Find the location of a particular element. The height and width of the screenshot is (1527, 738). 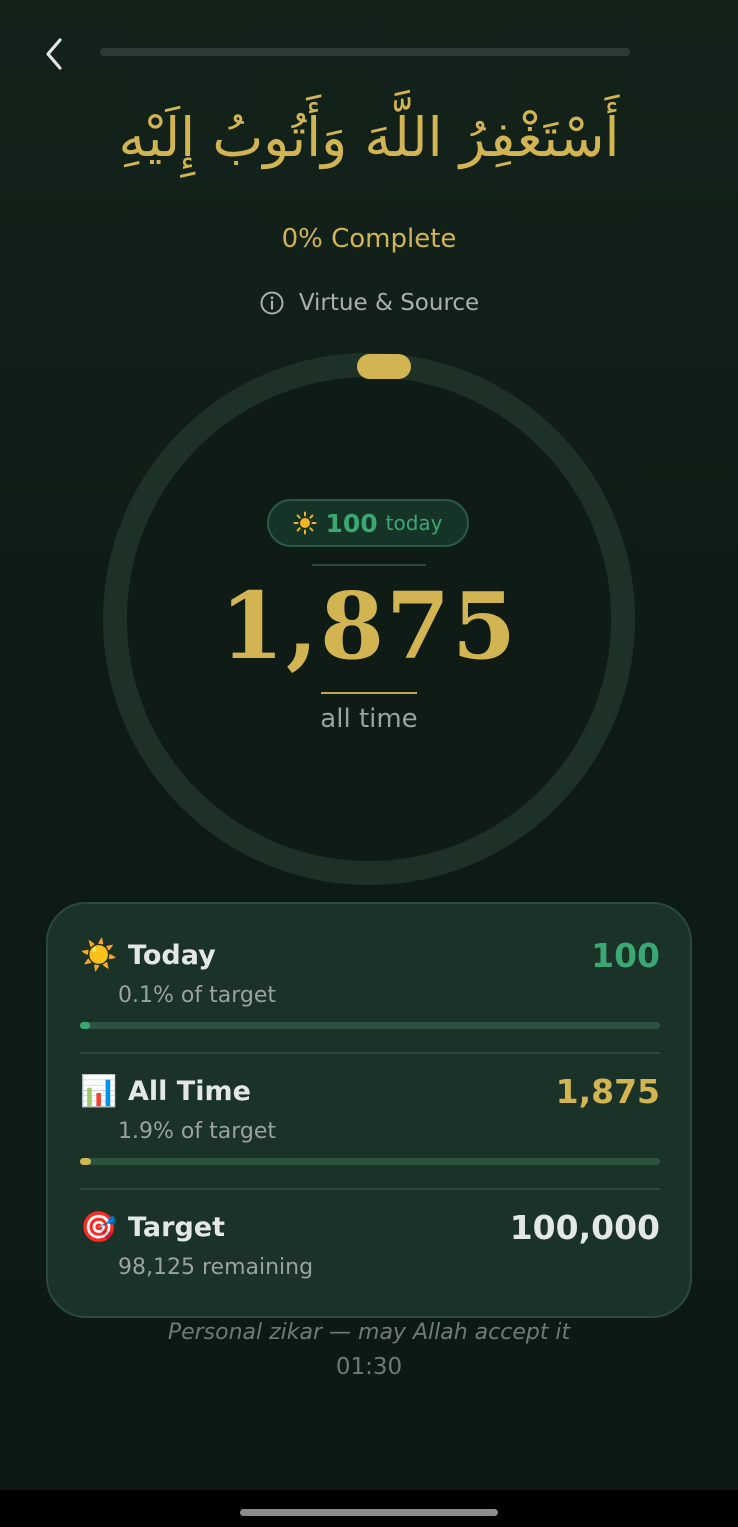

chevron-left-icon is located at coordinates (54, 54).